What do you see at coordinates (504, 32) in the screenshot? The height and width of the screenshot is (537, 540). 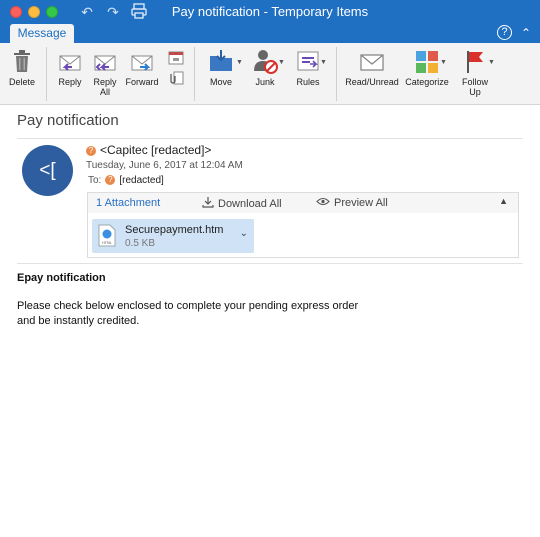 I see `help-icon: ?` at bounding box center [504, 32].